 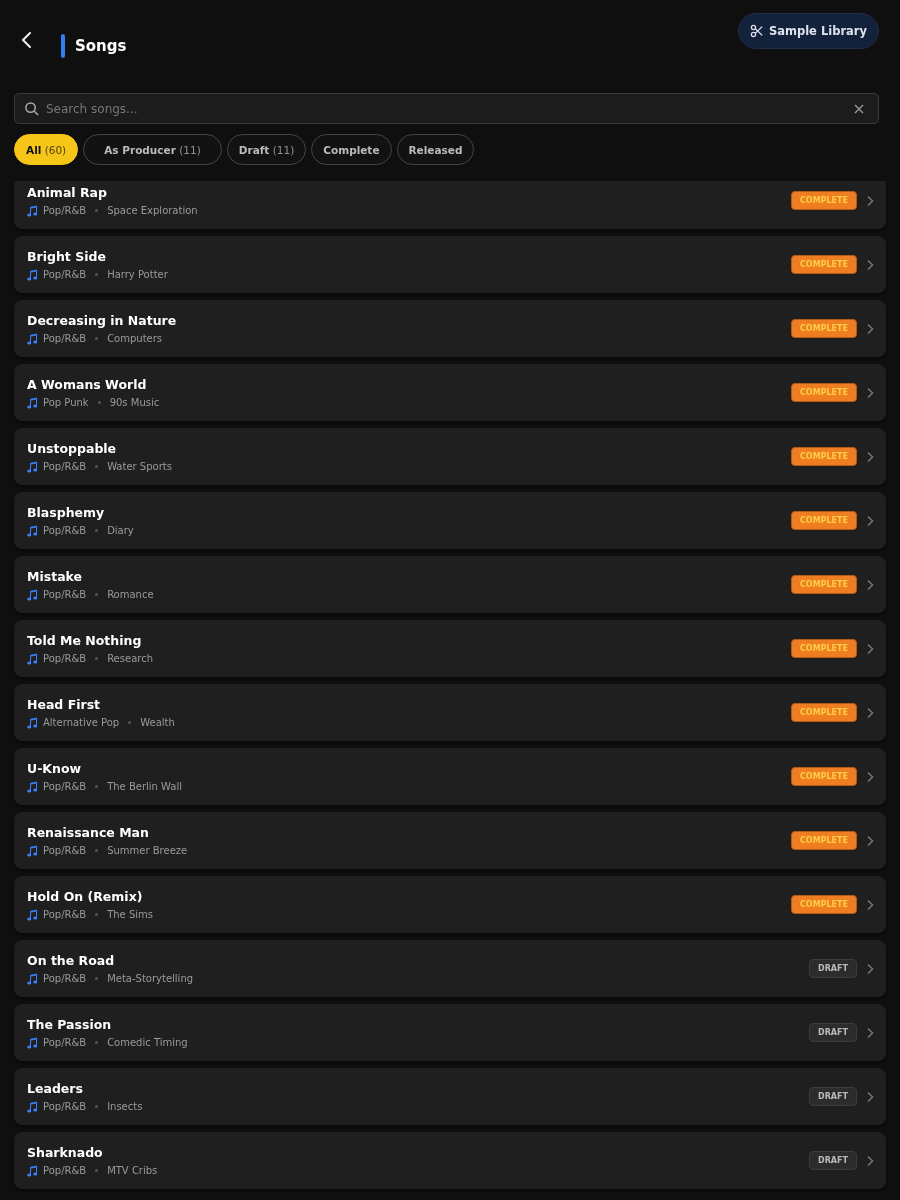 I want to click on topic-text: MTV Cribs, so click(x=132, y=1170).